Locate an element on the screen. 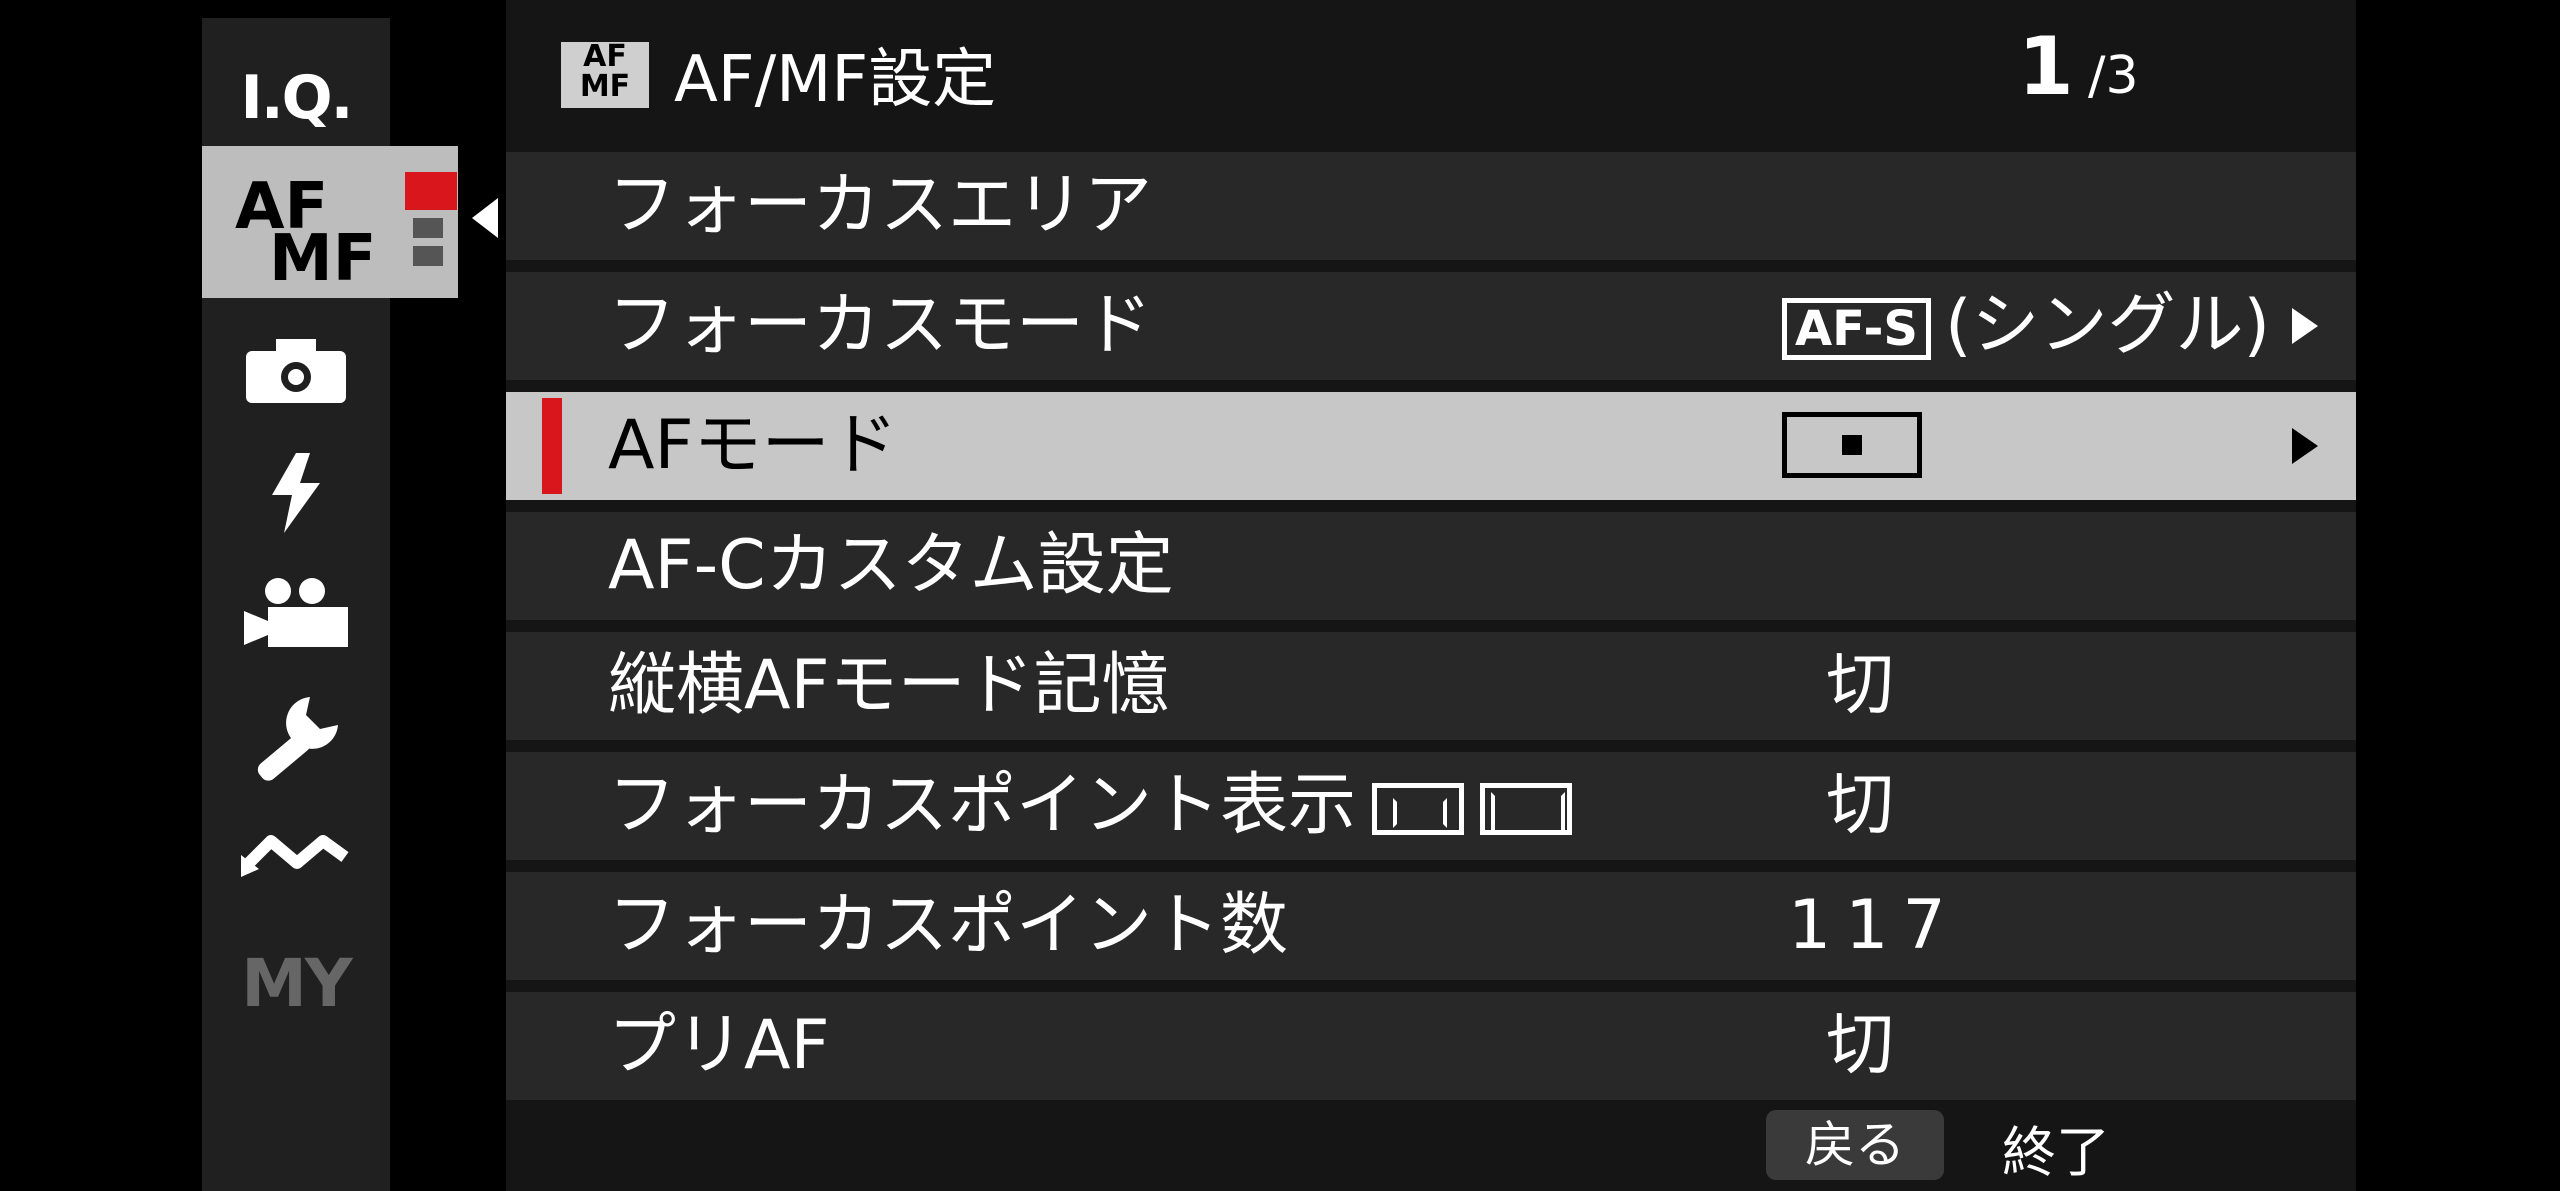  menu-item-label: フォーカスモード is located at coordinates (880, 325).